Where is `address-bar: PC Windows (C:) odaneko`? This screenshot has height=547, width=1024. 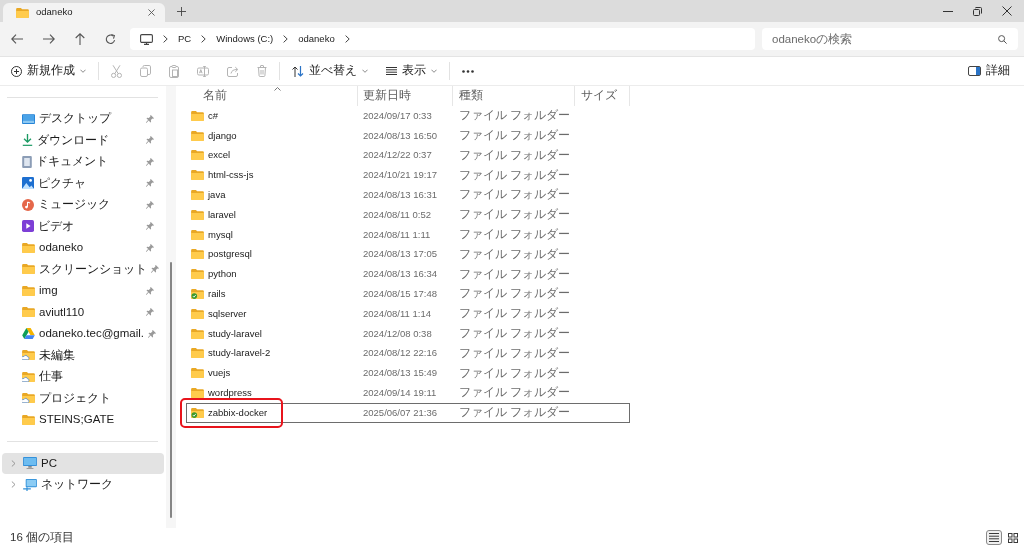 address-bar: PC Windows (C:) odaneko is located at coordinates (442, 39).